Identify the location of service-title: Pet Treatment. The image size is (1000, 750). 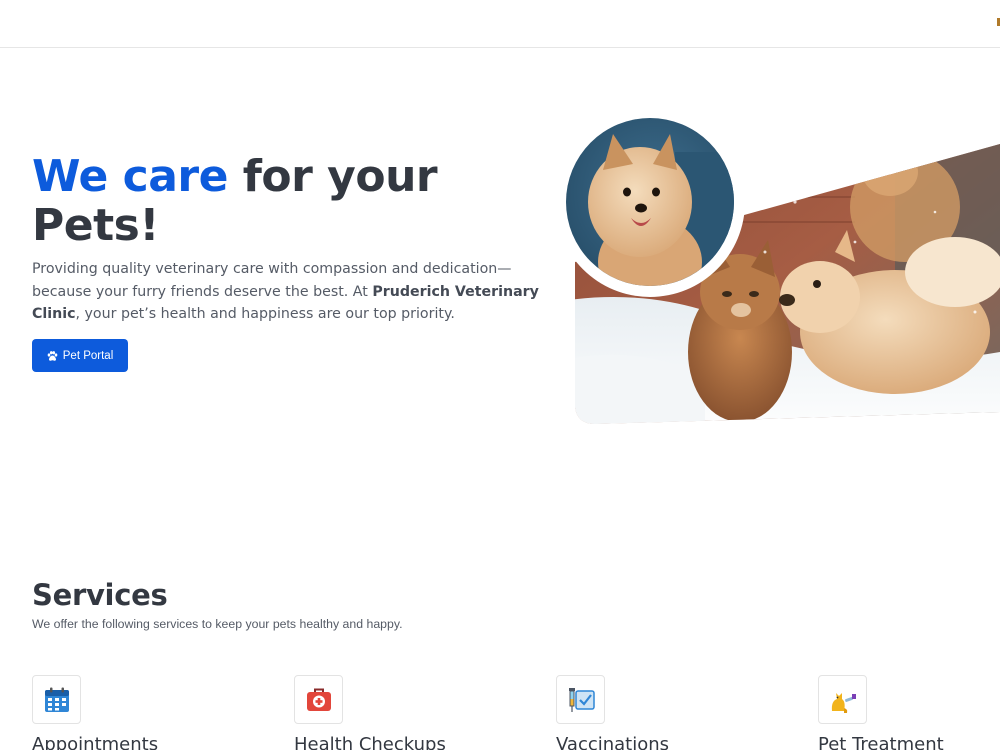
(881, 742).